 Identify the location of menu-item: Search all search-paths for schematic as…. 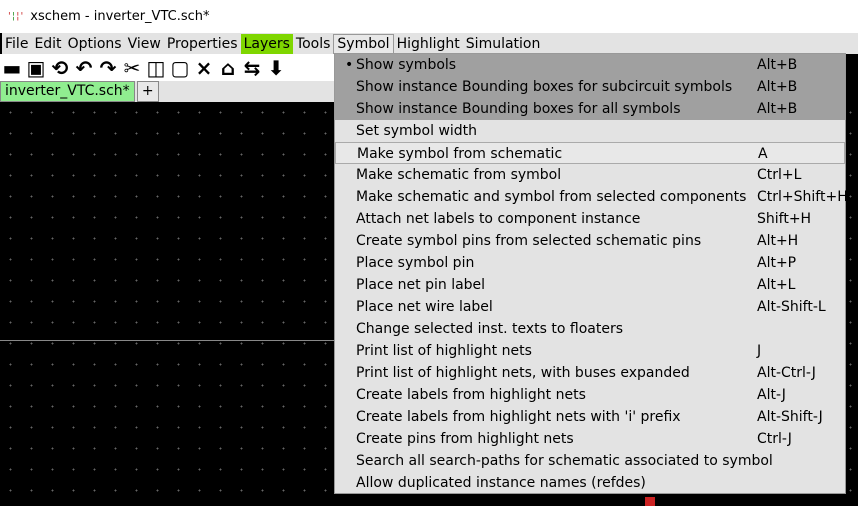
(590, 461).